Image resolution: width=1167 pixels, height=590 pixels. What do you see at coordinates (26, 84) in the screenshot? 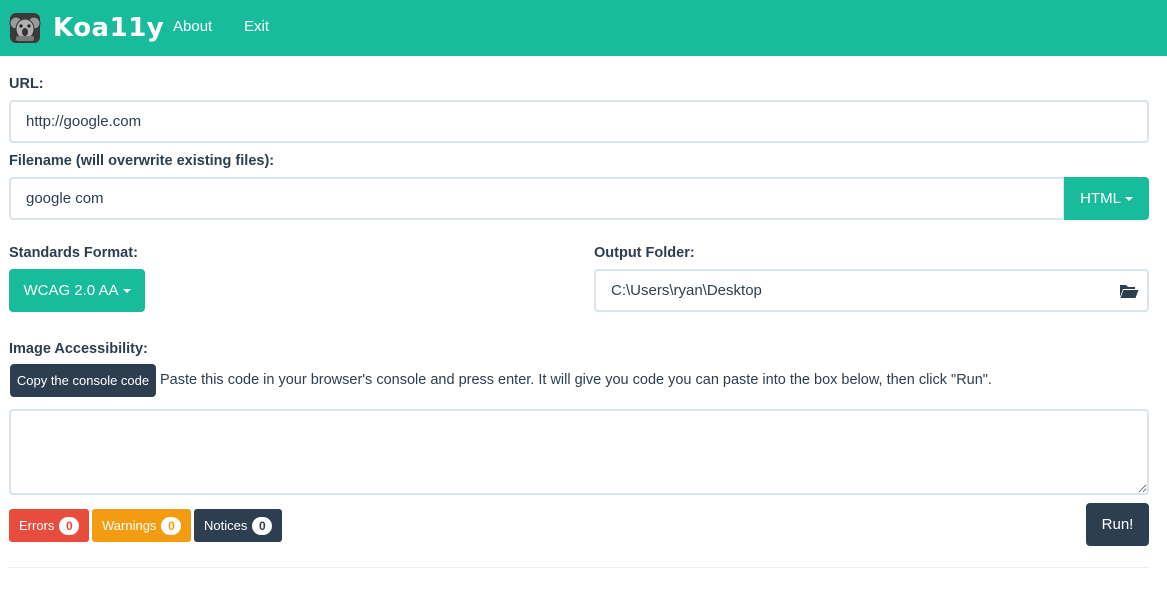
I see `url-label: URL:` at bounding box center [26, 84].